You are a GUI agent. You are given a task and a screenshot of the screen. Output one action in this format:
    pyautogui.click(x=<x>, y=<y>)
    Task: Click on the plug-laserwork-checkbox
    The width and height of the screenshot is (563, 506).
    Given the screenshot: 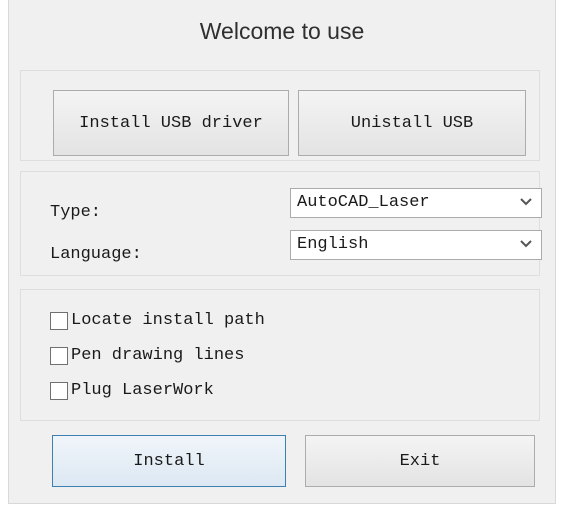 What is the action you would take?
    pyautogui.click(x=59, y=390)
    